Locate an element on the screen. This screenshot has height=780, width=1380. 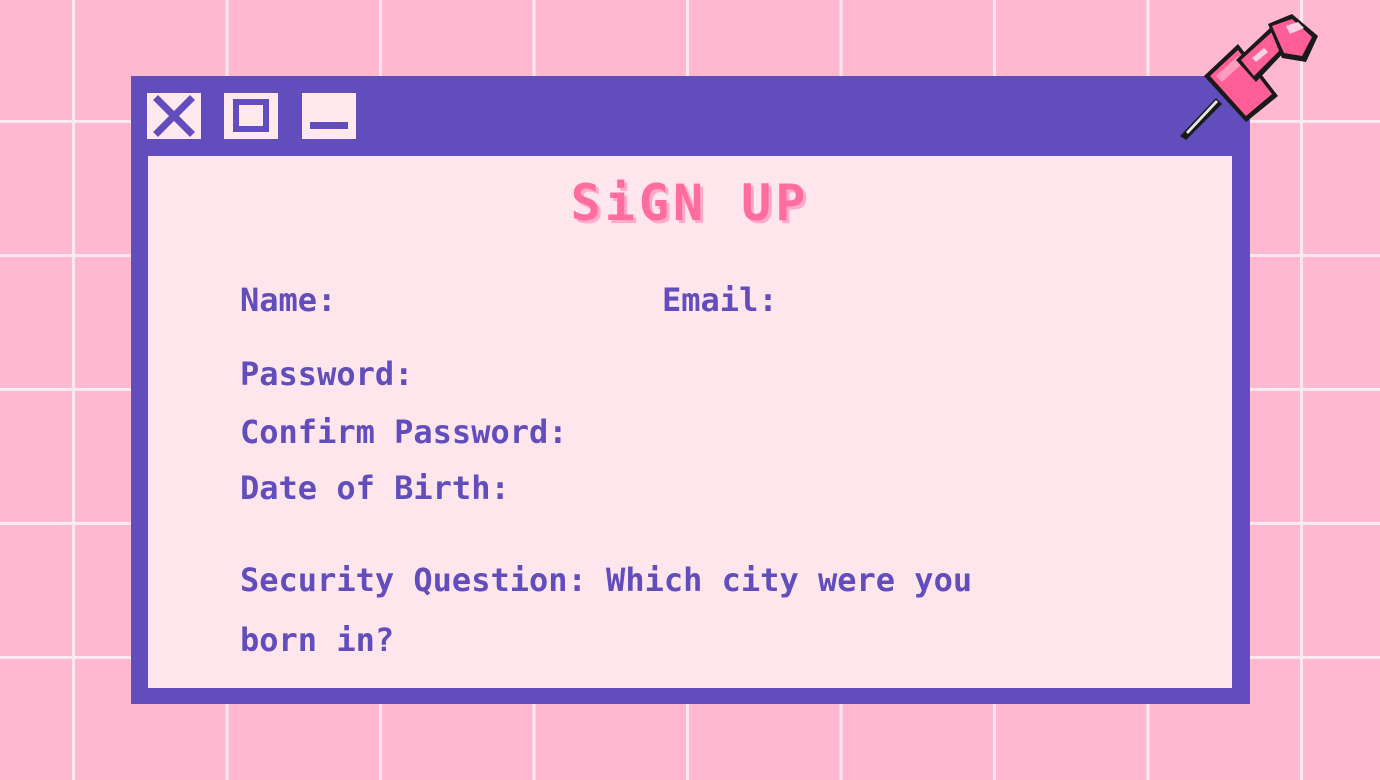
minimize-icon is located at coordinates (329, 125).